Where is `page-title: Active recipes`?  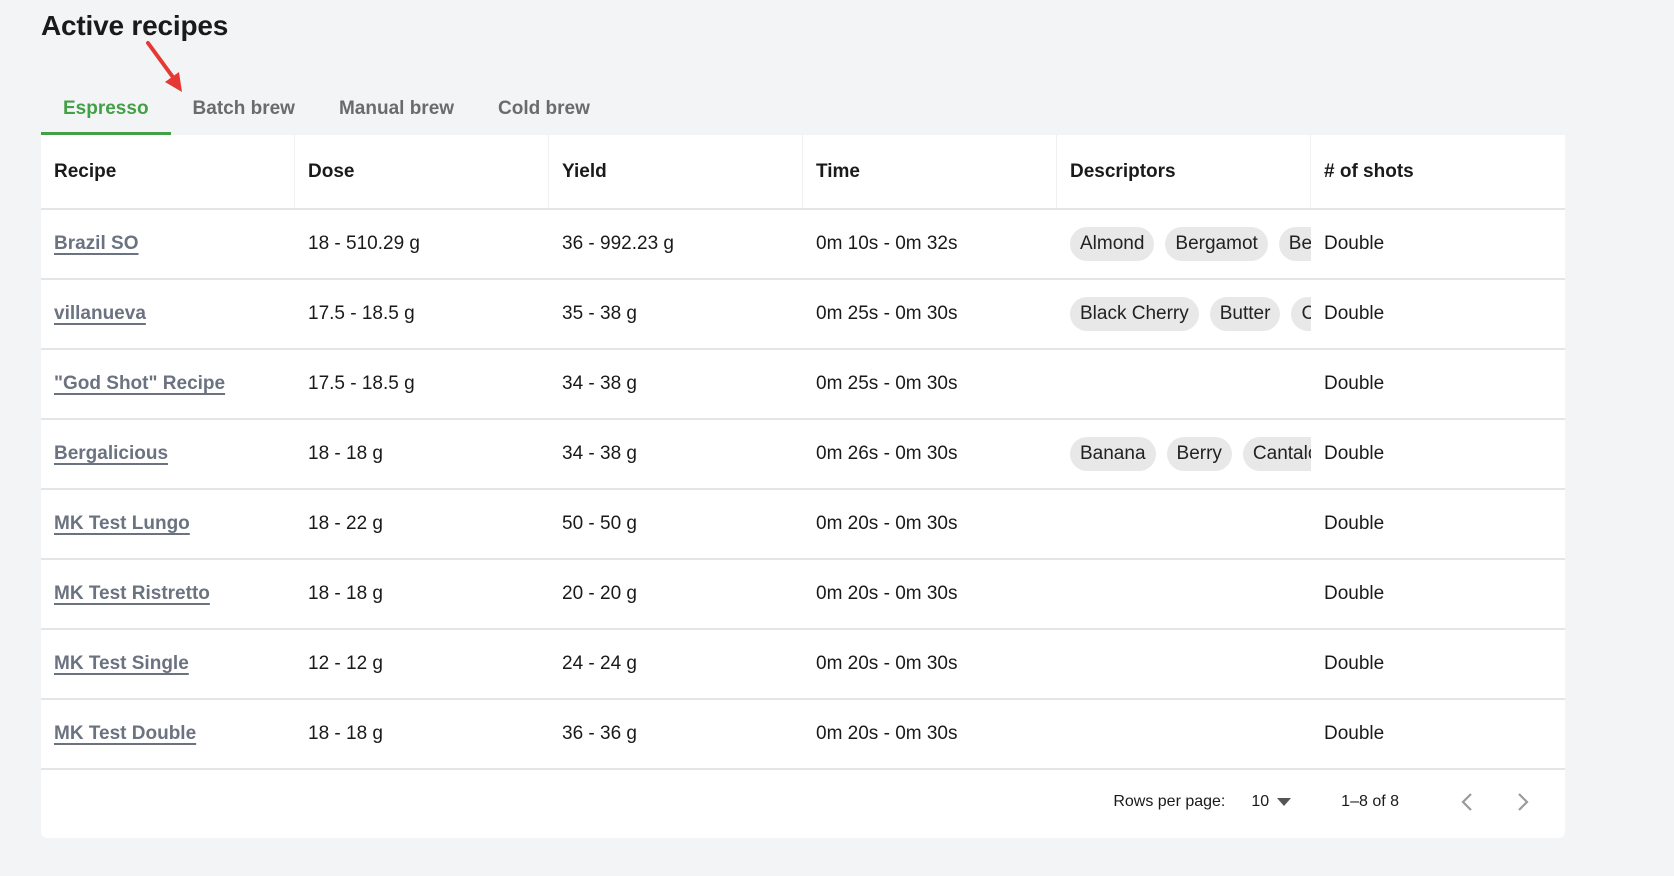 page-title: Active recipes is located at coordinates (135, 25).